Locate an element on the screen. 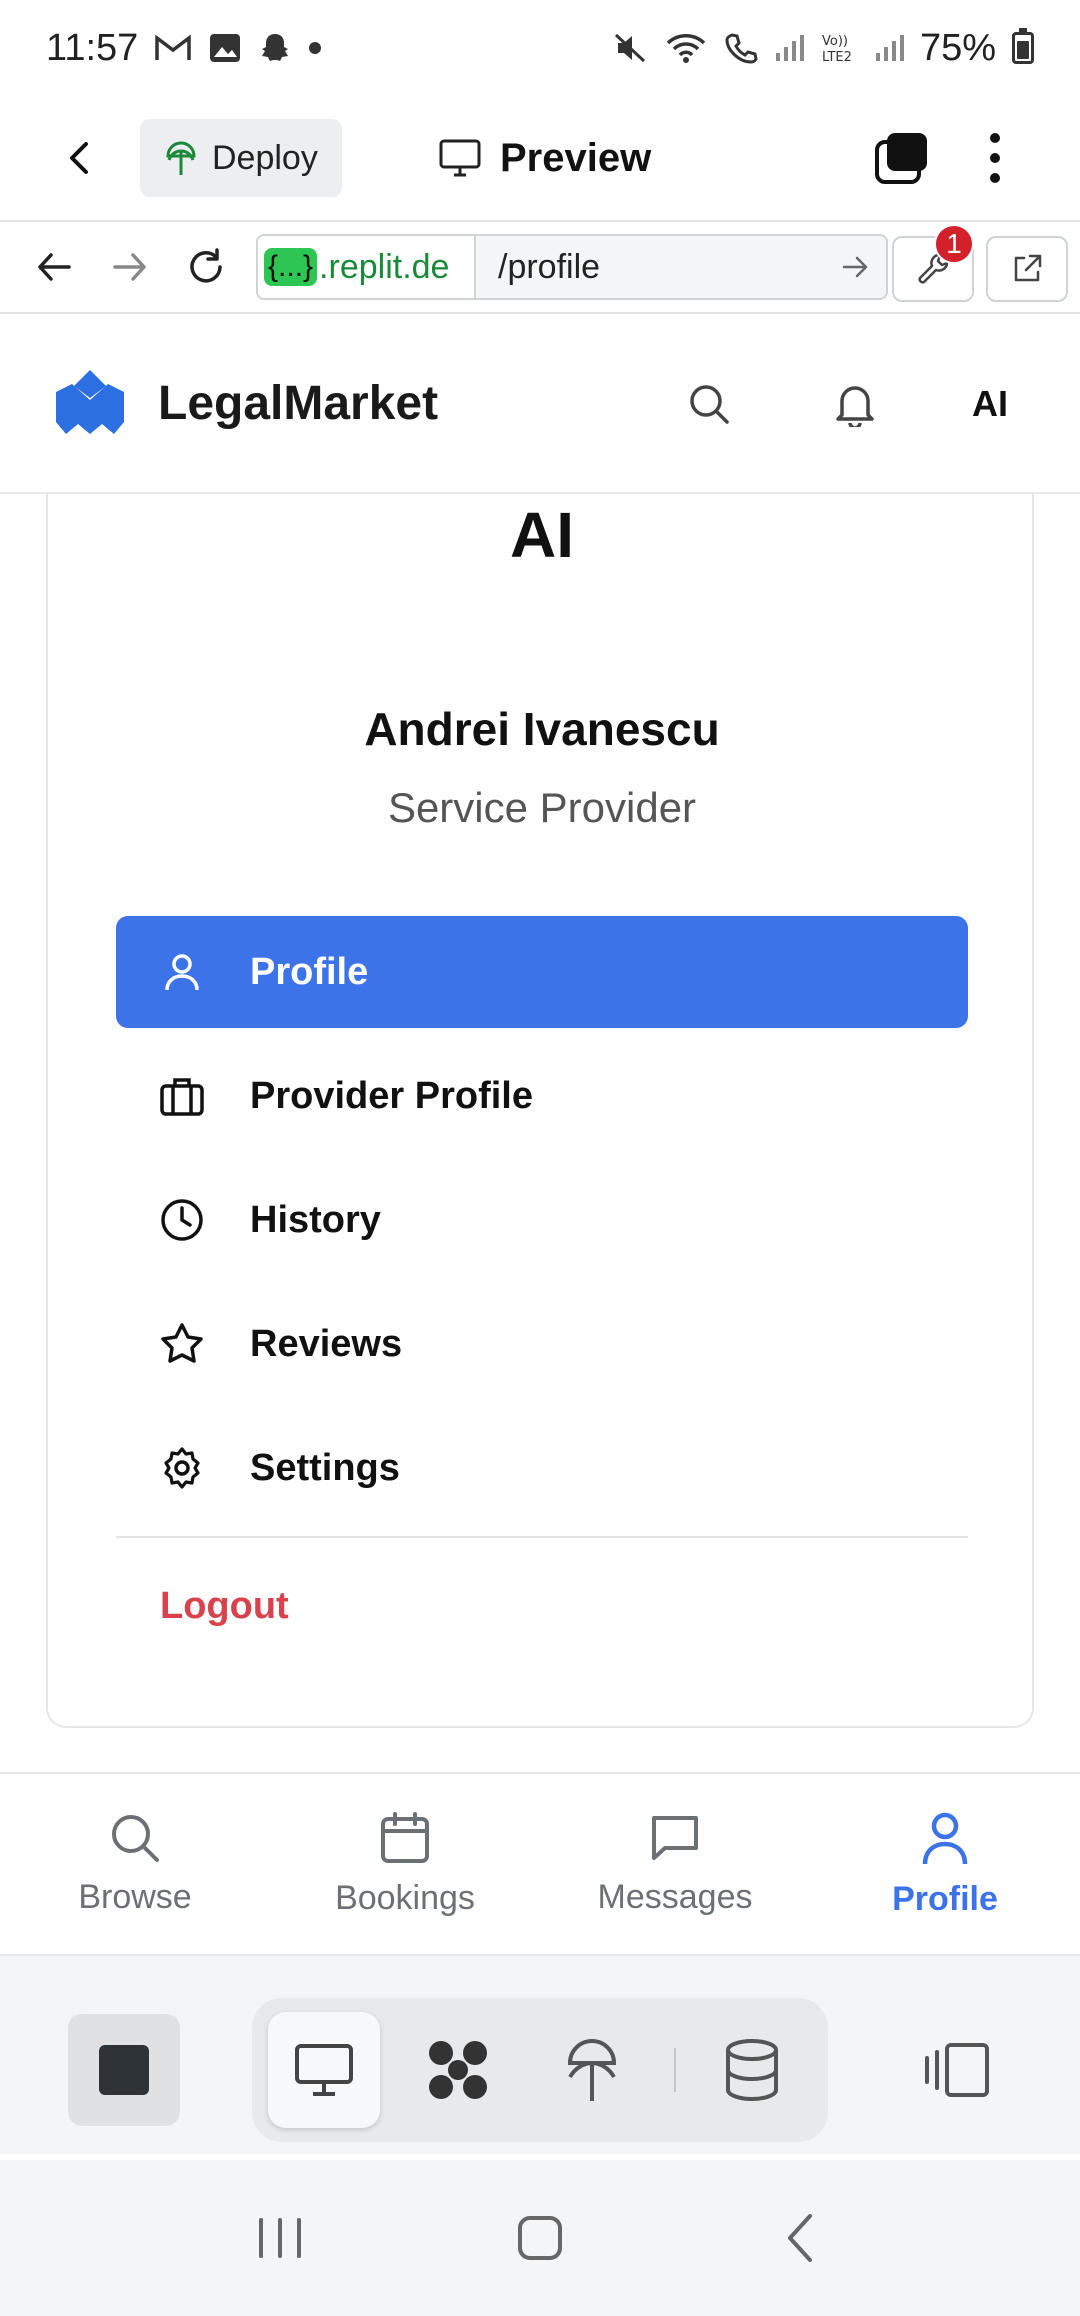  status-time: 11:57 is located at coordinates (92, 47).